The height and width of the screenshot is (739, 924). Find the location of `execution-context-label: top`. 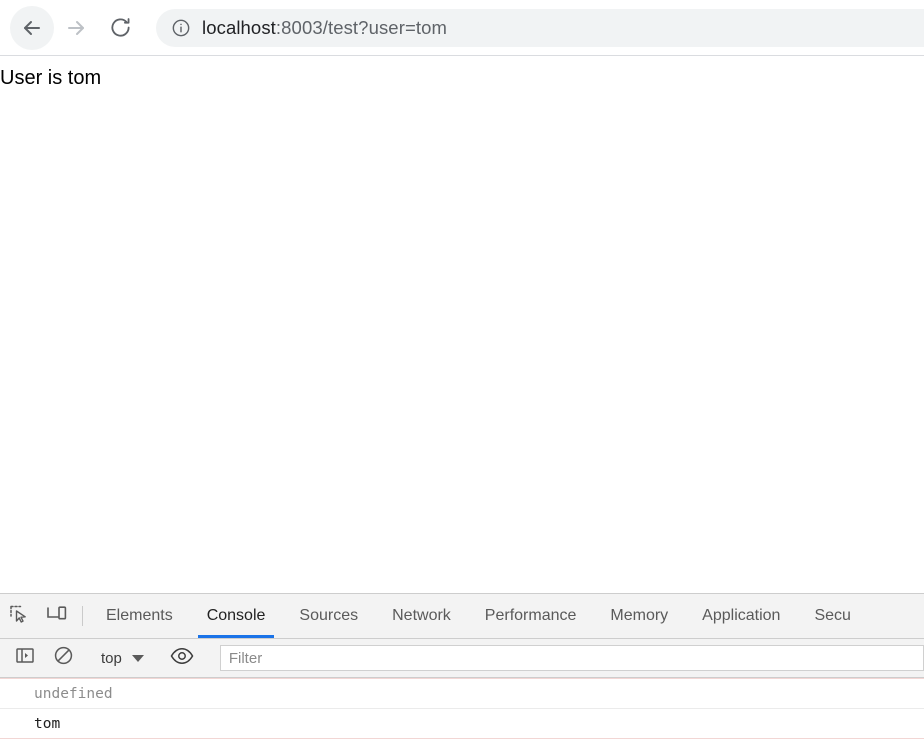

execution-context-label: top is located at coordinates (111, 658).